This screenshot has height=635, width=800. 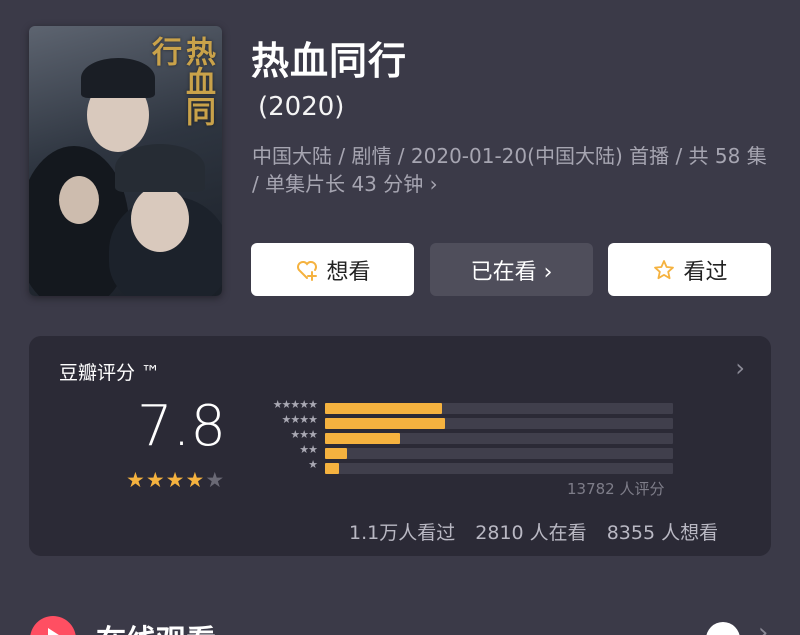 I want to click on rating-card-title: 豆瓣评分 ™, so click(x=110, y=373).